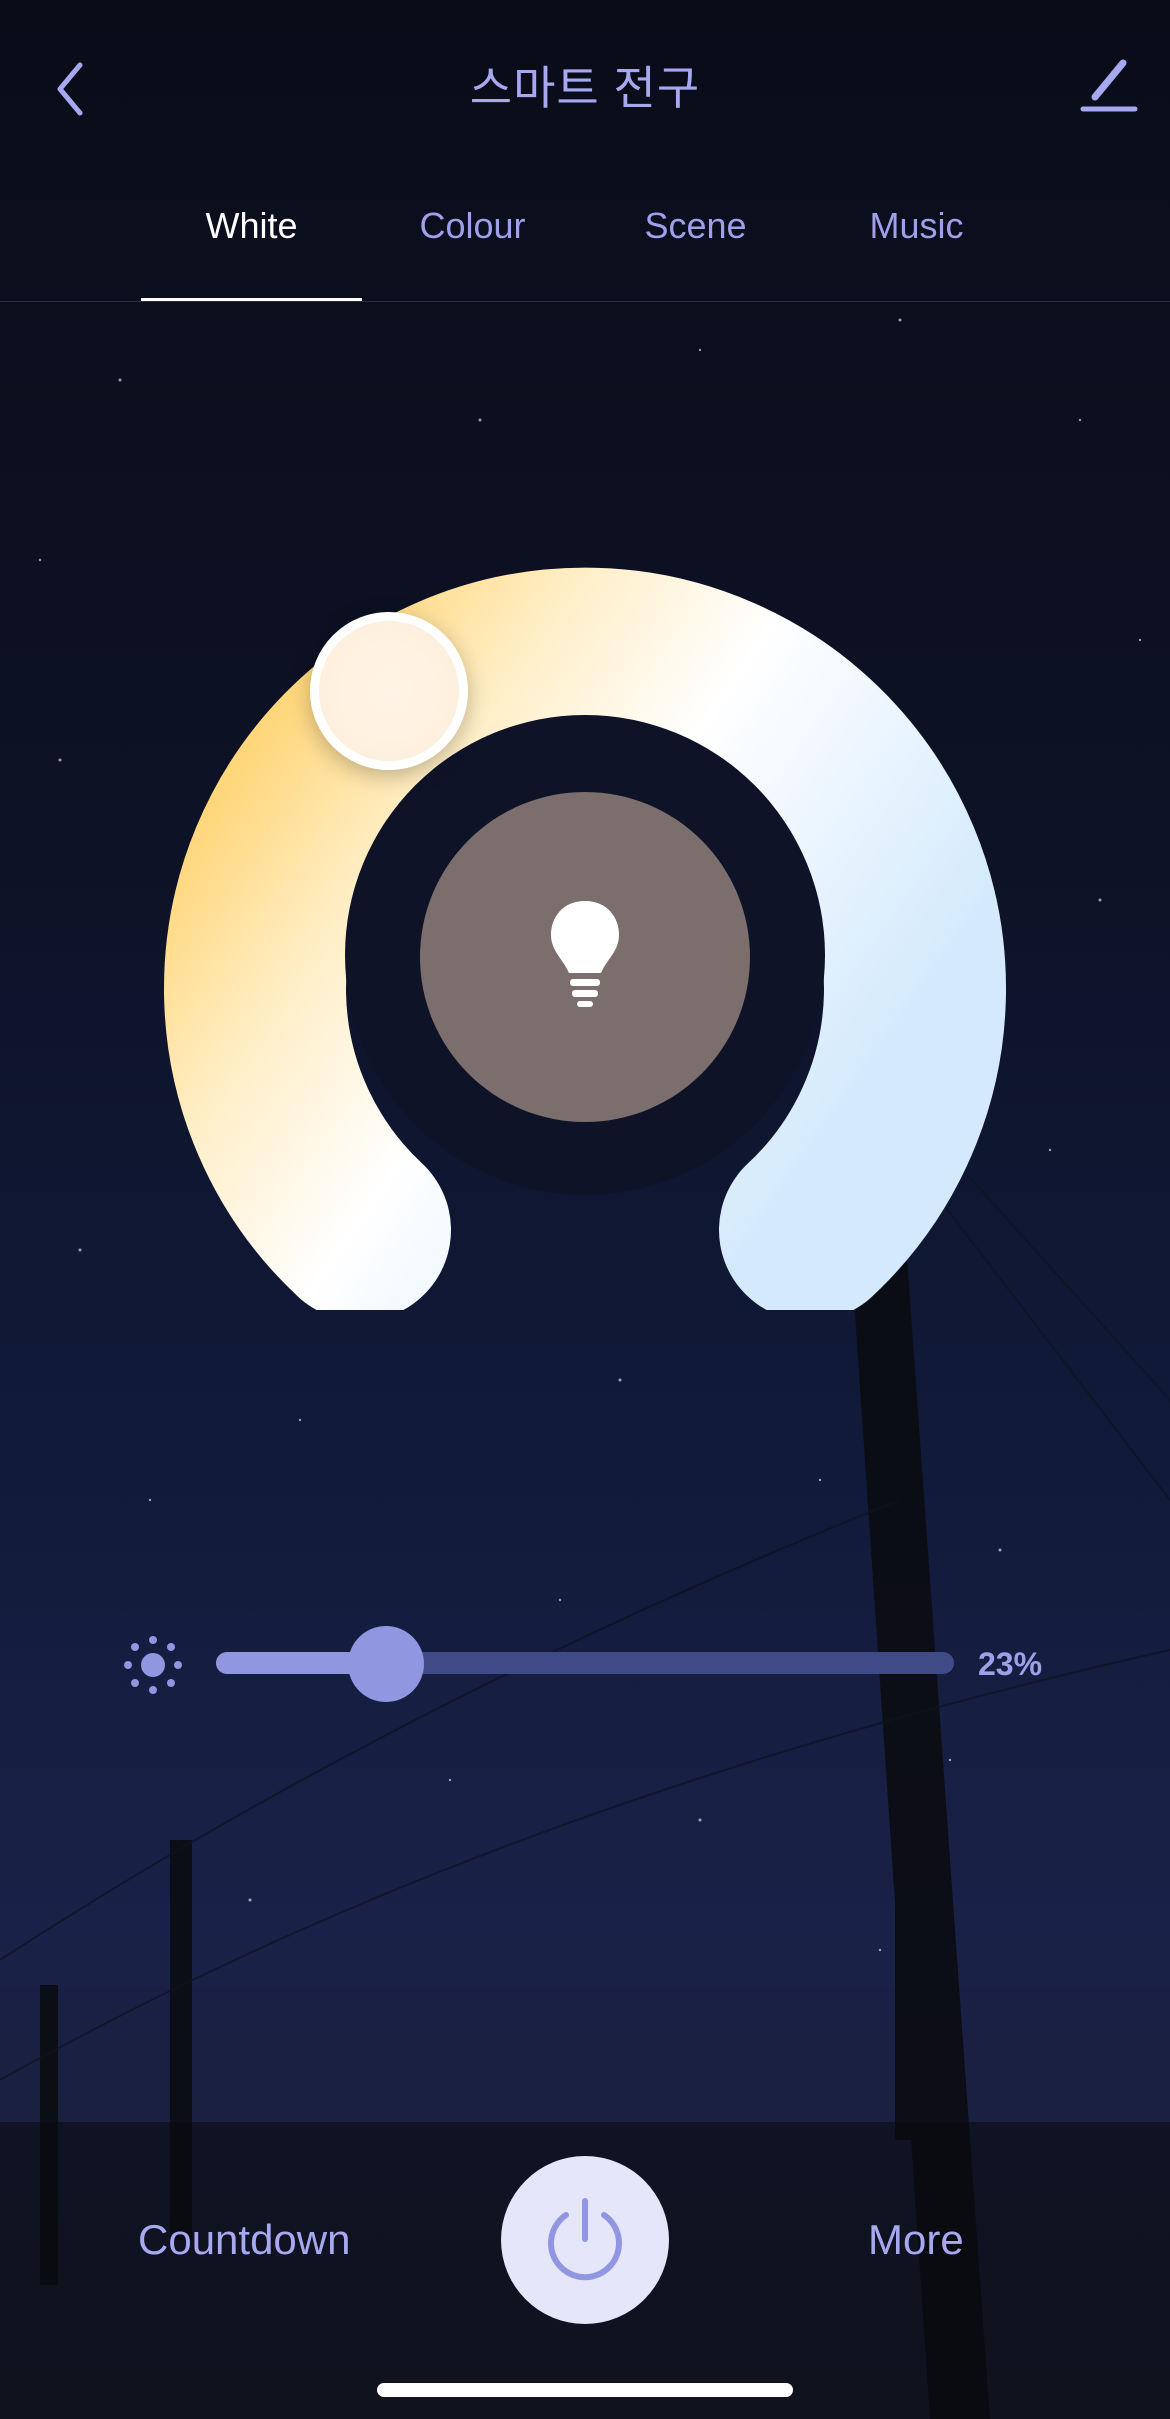  I want to click on page-title: 스마트 전구, so click(585, 88).